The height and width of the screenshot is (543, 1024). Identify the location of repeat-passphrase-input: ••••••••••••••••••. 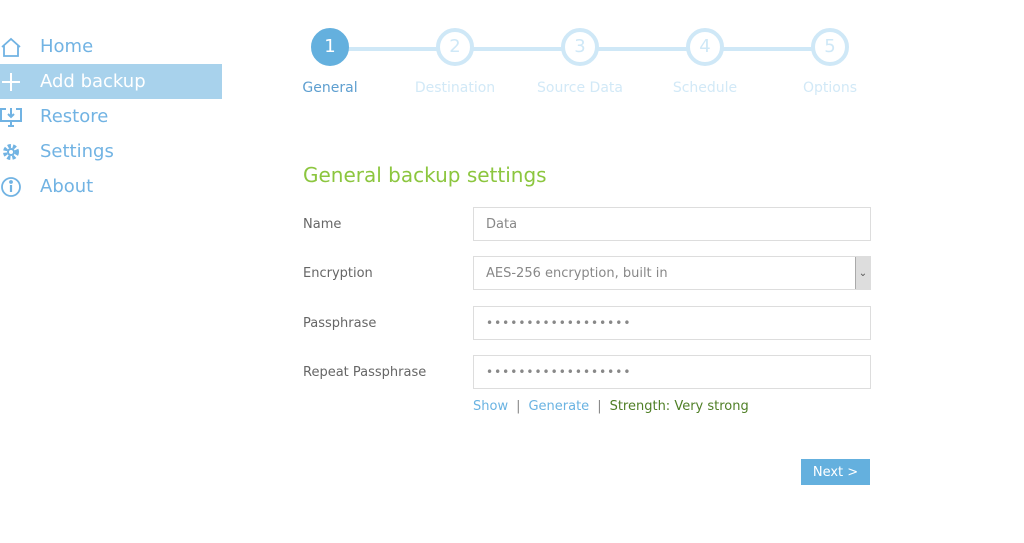
(672, 372).